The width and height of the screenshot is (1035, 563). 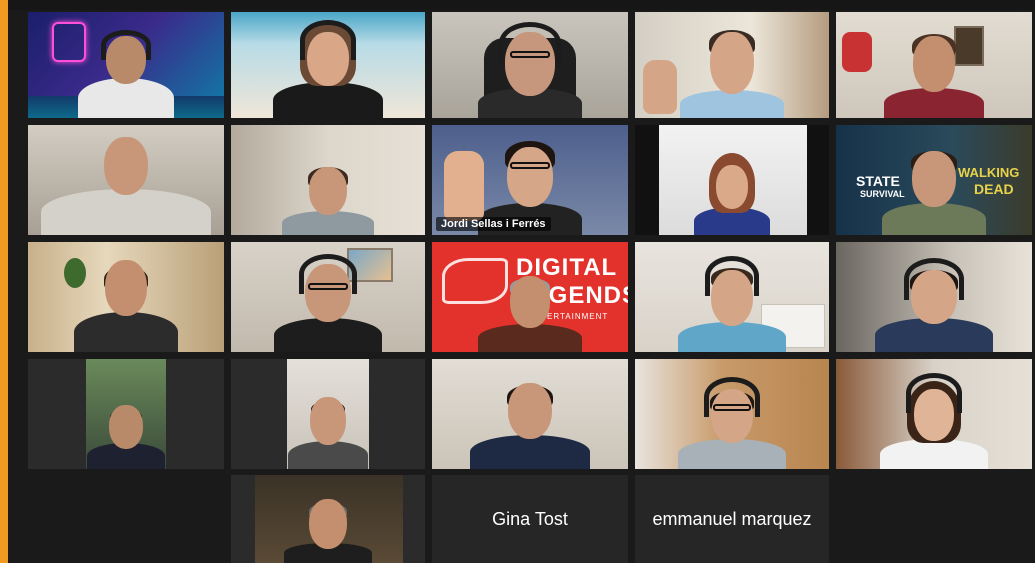 I want to click on participant-name-label: Jordi Sellas i Ferrés, so click(x=493, y=224).